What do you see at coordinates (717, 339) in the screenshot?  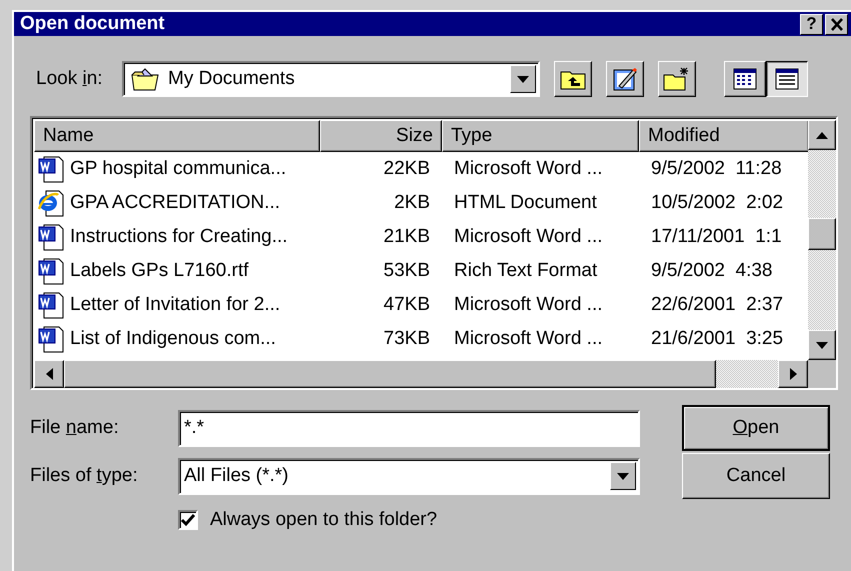 I see `modified-date: 21/6/2001 3:25` at bounding box center [717, 339].